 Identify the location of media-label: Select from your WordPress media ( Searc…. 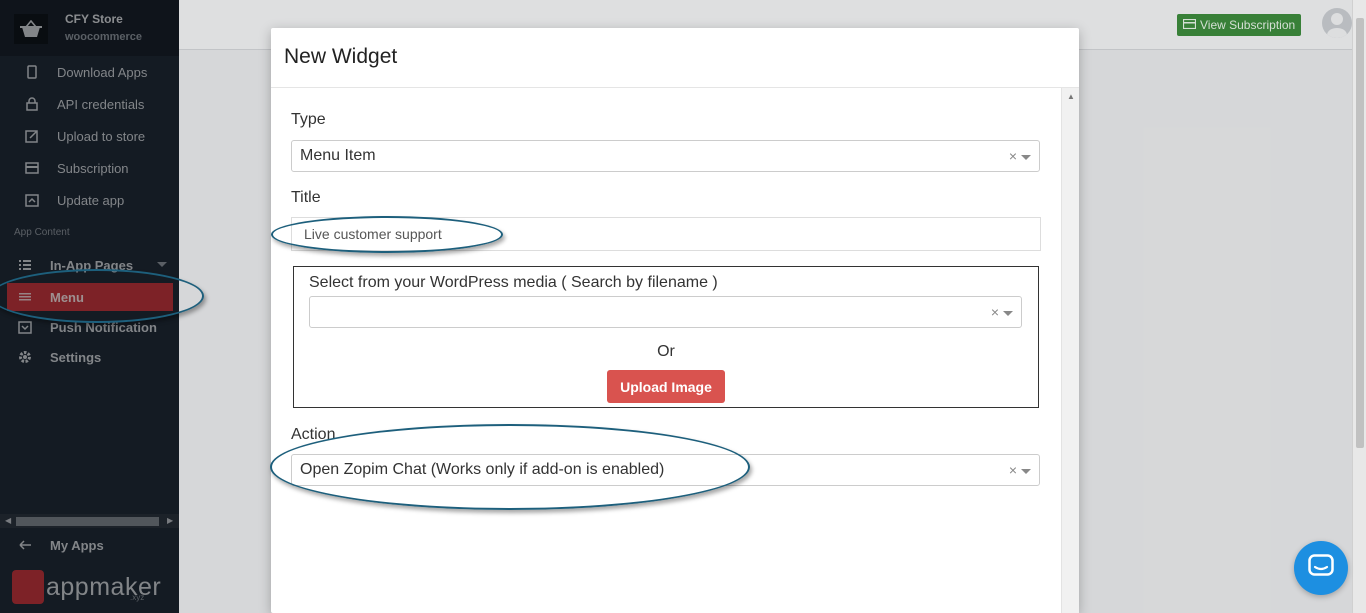
(513, 282).